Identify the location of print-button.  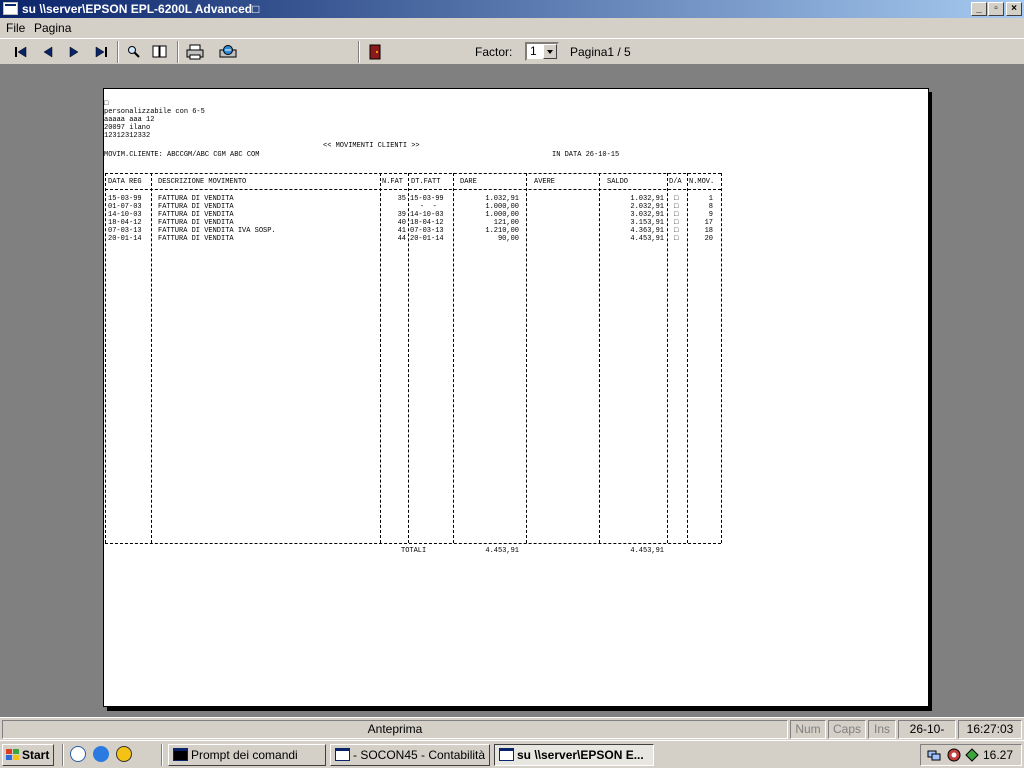
(195, 52).